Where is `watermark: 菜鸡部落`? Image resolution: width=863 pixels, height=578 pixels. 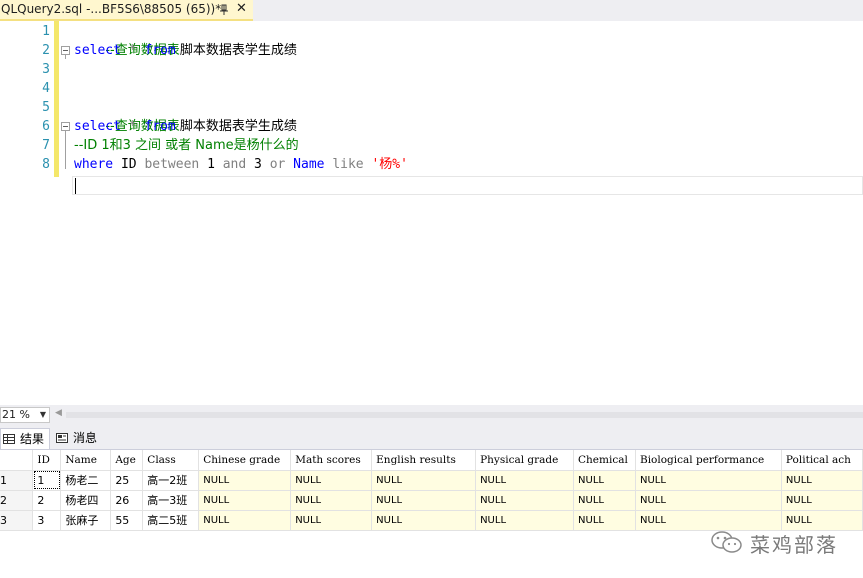 watermark: 菜鸡部落 is located at coordinates (785, 543).